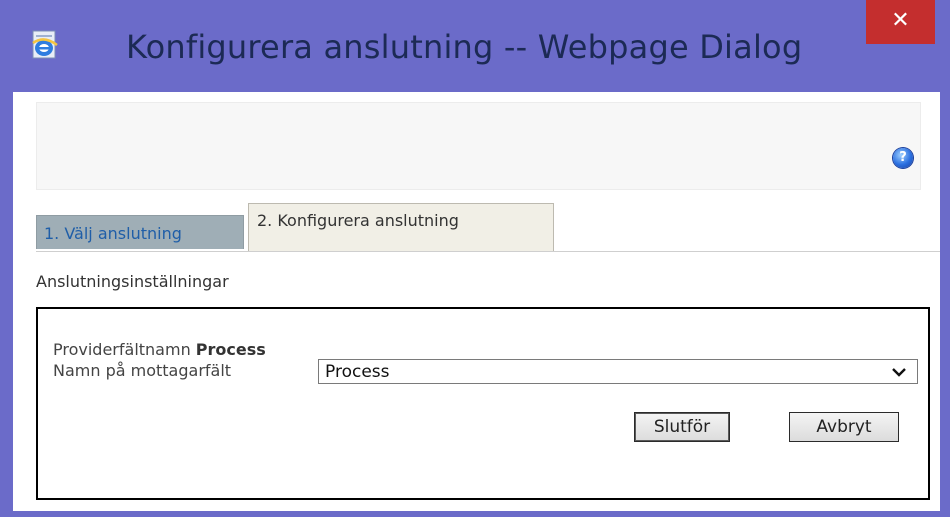 The height and width of the screenshot is (517, 950). I want to click on provider-field-row: Providerfältnamn Process, so click(159, 349).